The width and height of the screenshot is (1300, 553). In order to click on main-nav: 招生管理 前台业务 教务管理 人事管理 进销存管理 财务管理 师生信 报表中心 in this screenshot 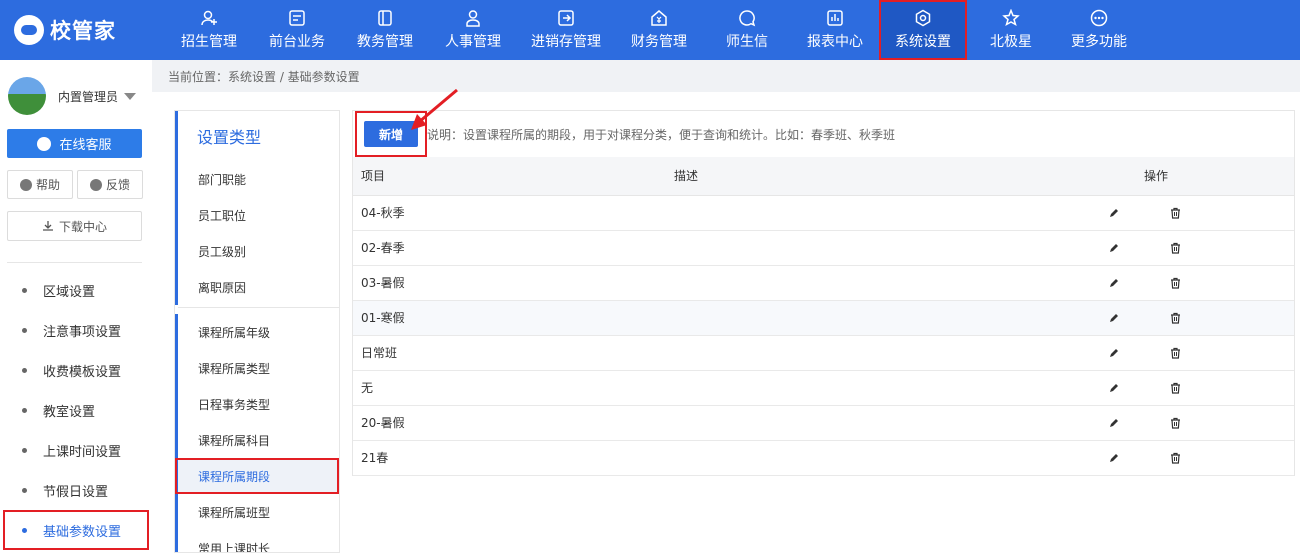, I will do `click(654, 30)`.